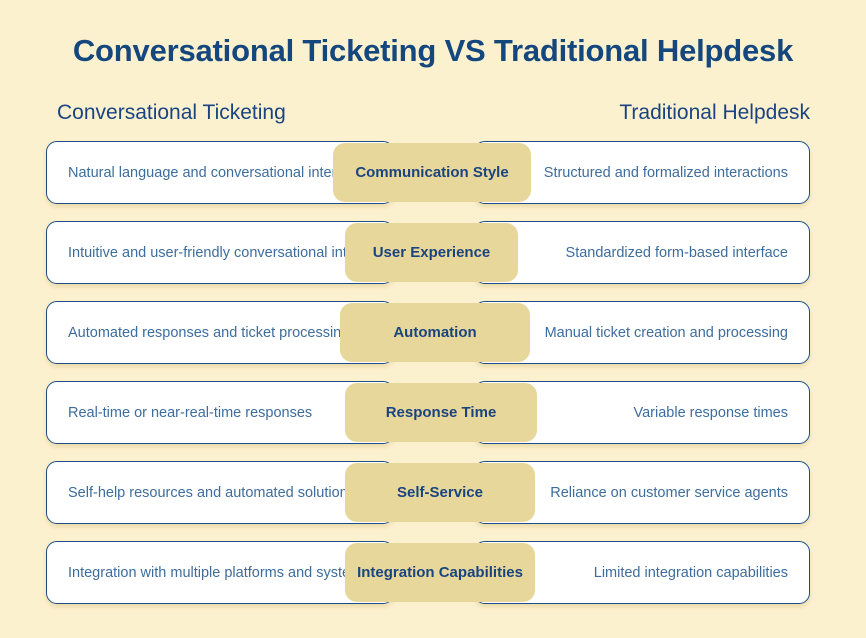 The height and width of the screenshot is (638, 866). Describe the element at coordinates (440, 492) in the screenshot. I see `category-badge: Self-Service` at that location.